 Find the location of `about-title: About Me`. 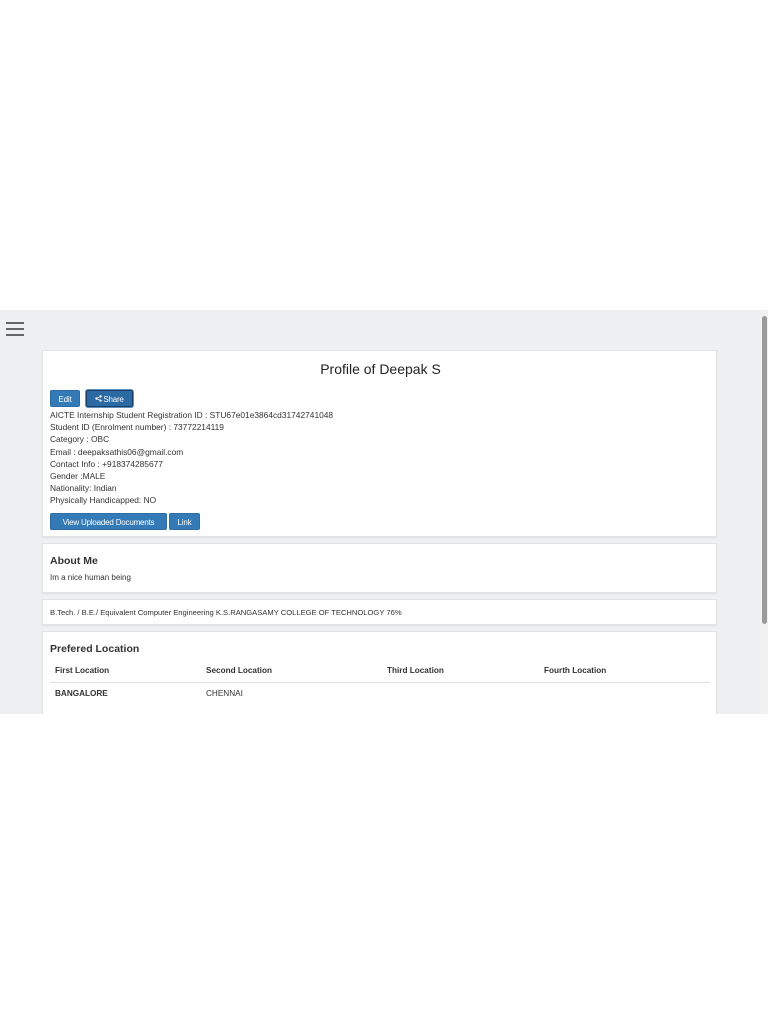

about-title: About Me is located at coordinates (74, 561).